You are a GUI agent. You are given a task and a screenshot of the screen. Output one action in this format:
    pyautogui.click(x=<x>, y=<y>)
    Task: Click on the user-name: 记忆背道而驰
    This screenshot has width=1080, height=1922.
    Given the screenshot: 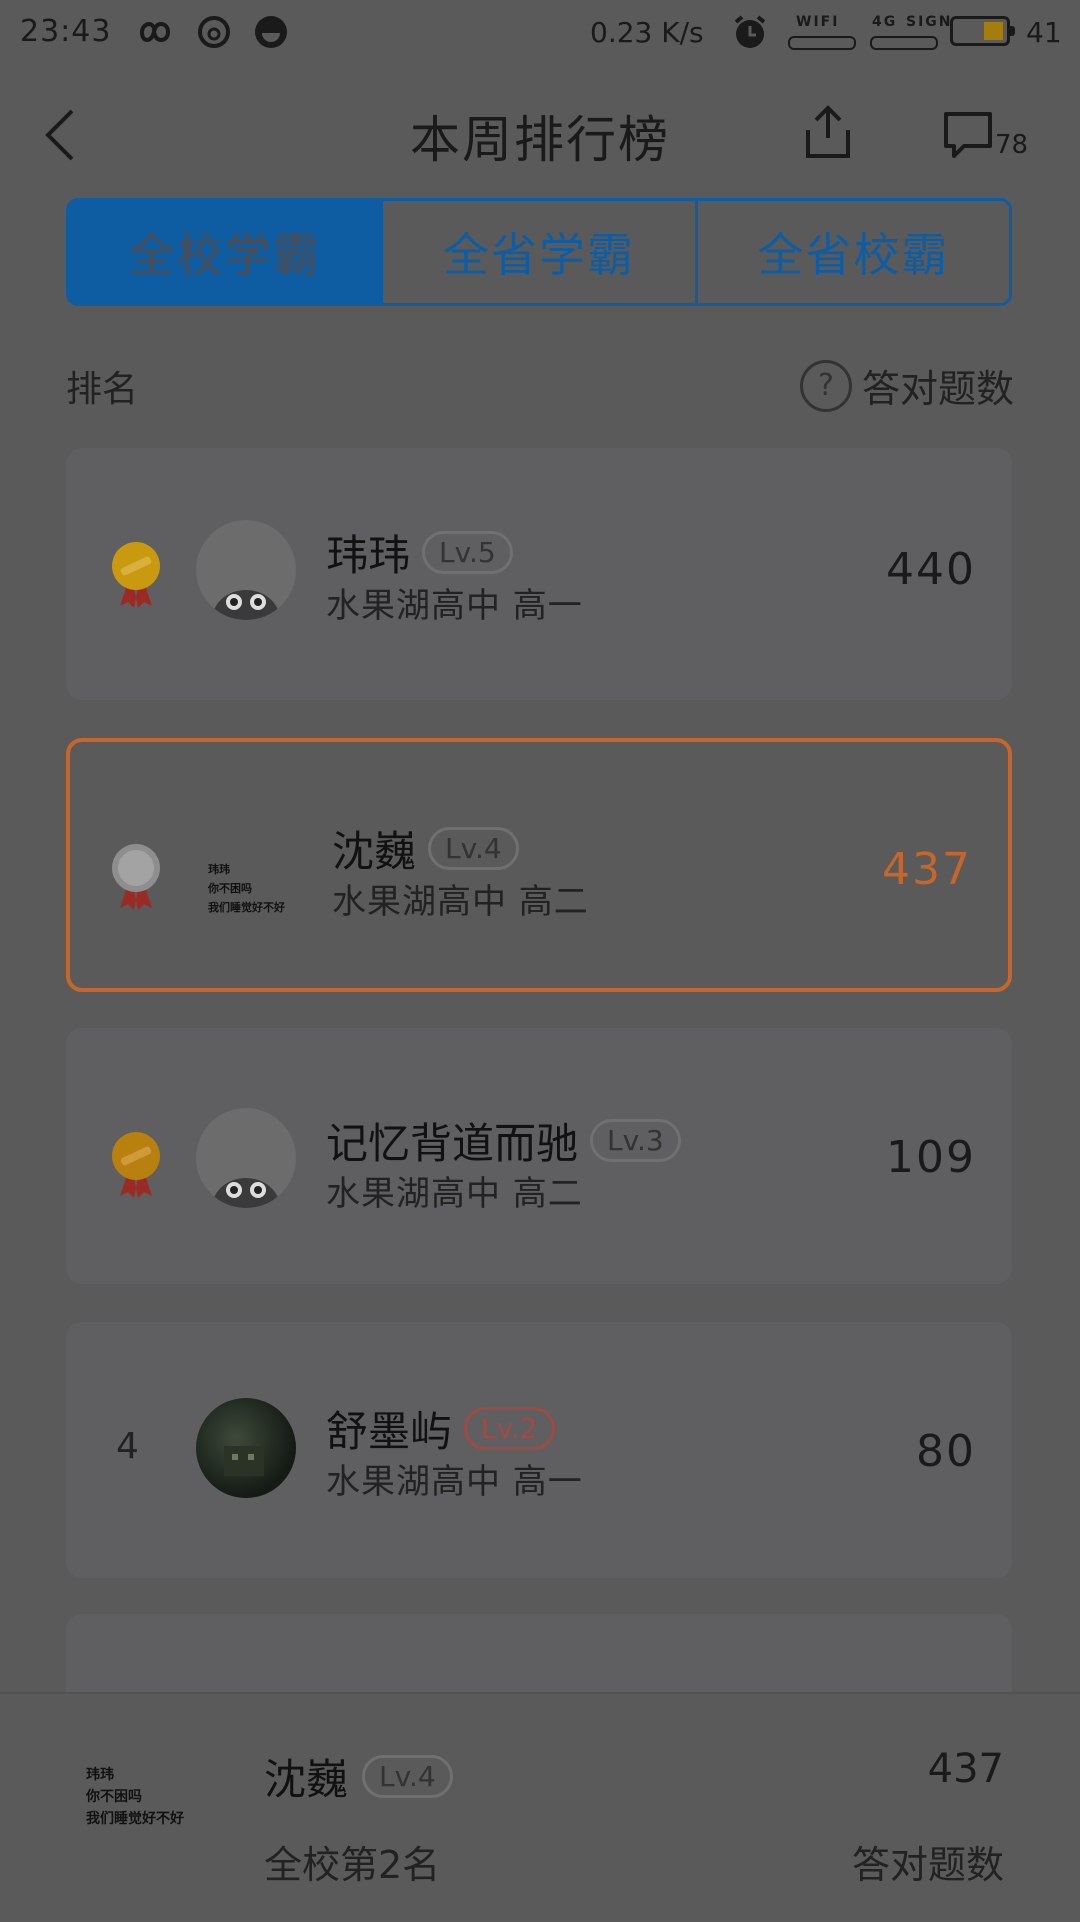 What is the action you would take?
    pyautogui.click(x=452, y=1143)
    